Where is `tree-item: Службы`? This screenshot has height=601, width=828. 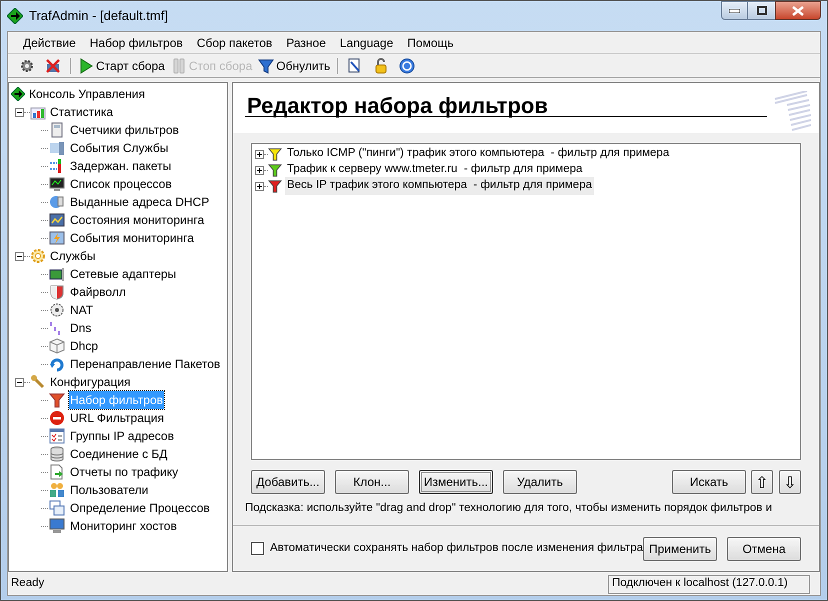 tree-item: Службы is located at coordinates (73, 256).